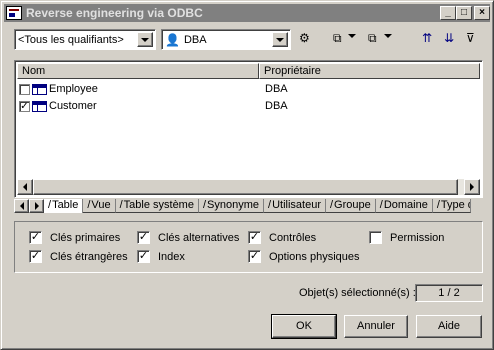  I want to click on owner-value: DBA, so click(195, 39).